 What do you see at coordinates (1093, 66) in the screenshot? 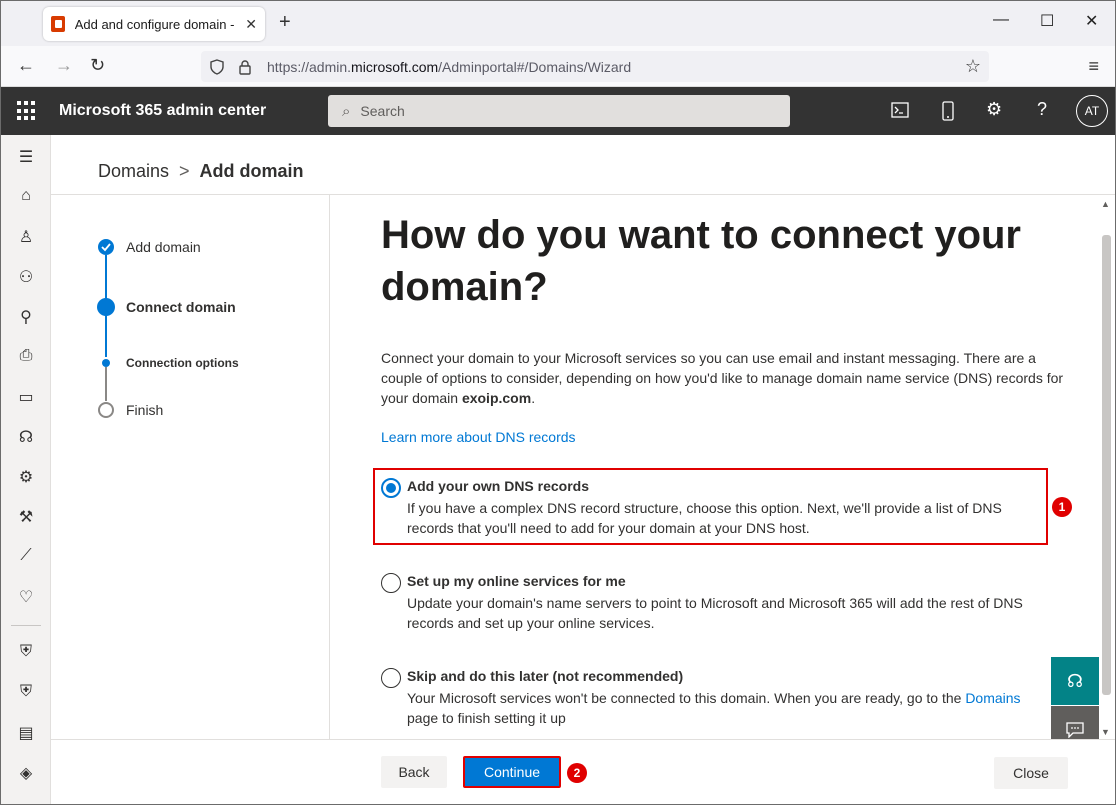
I see `browser-menu-icon: ≡` at bounding box center [1093, 66].